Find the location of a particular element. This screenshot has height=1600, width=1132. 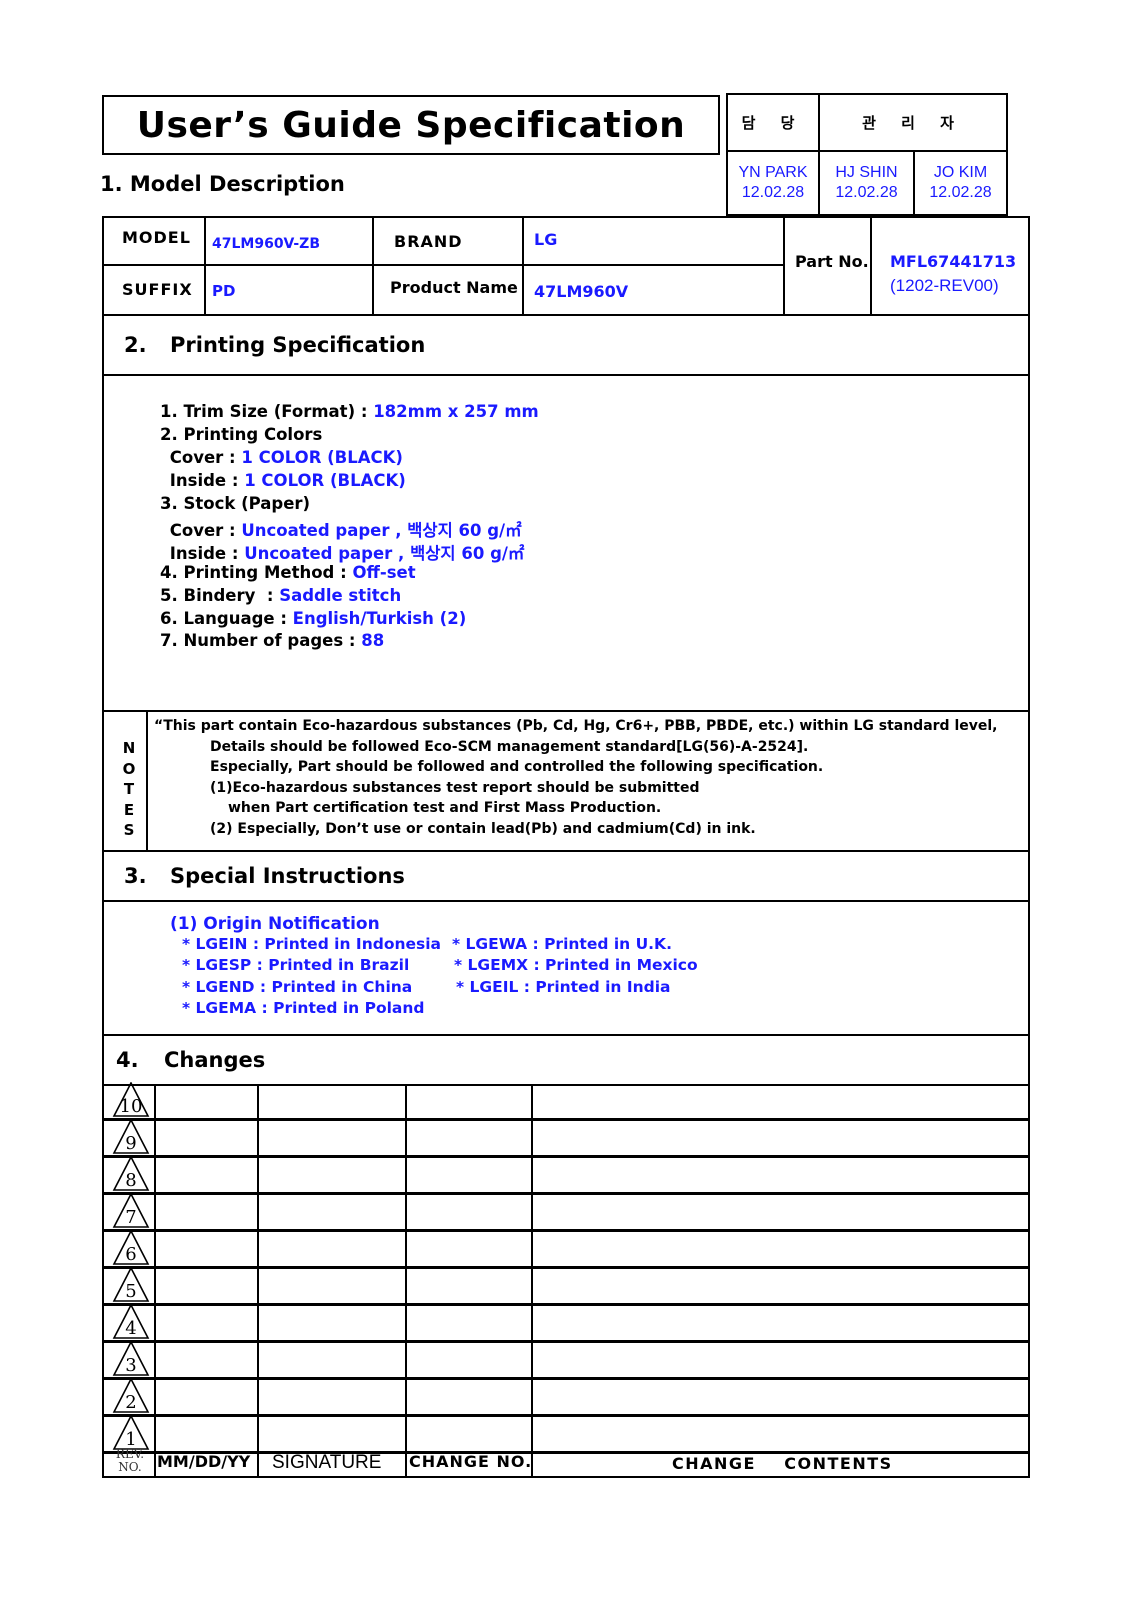

origin-item: * LGEIL : Printed in India is located at coordinates (563, 987).